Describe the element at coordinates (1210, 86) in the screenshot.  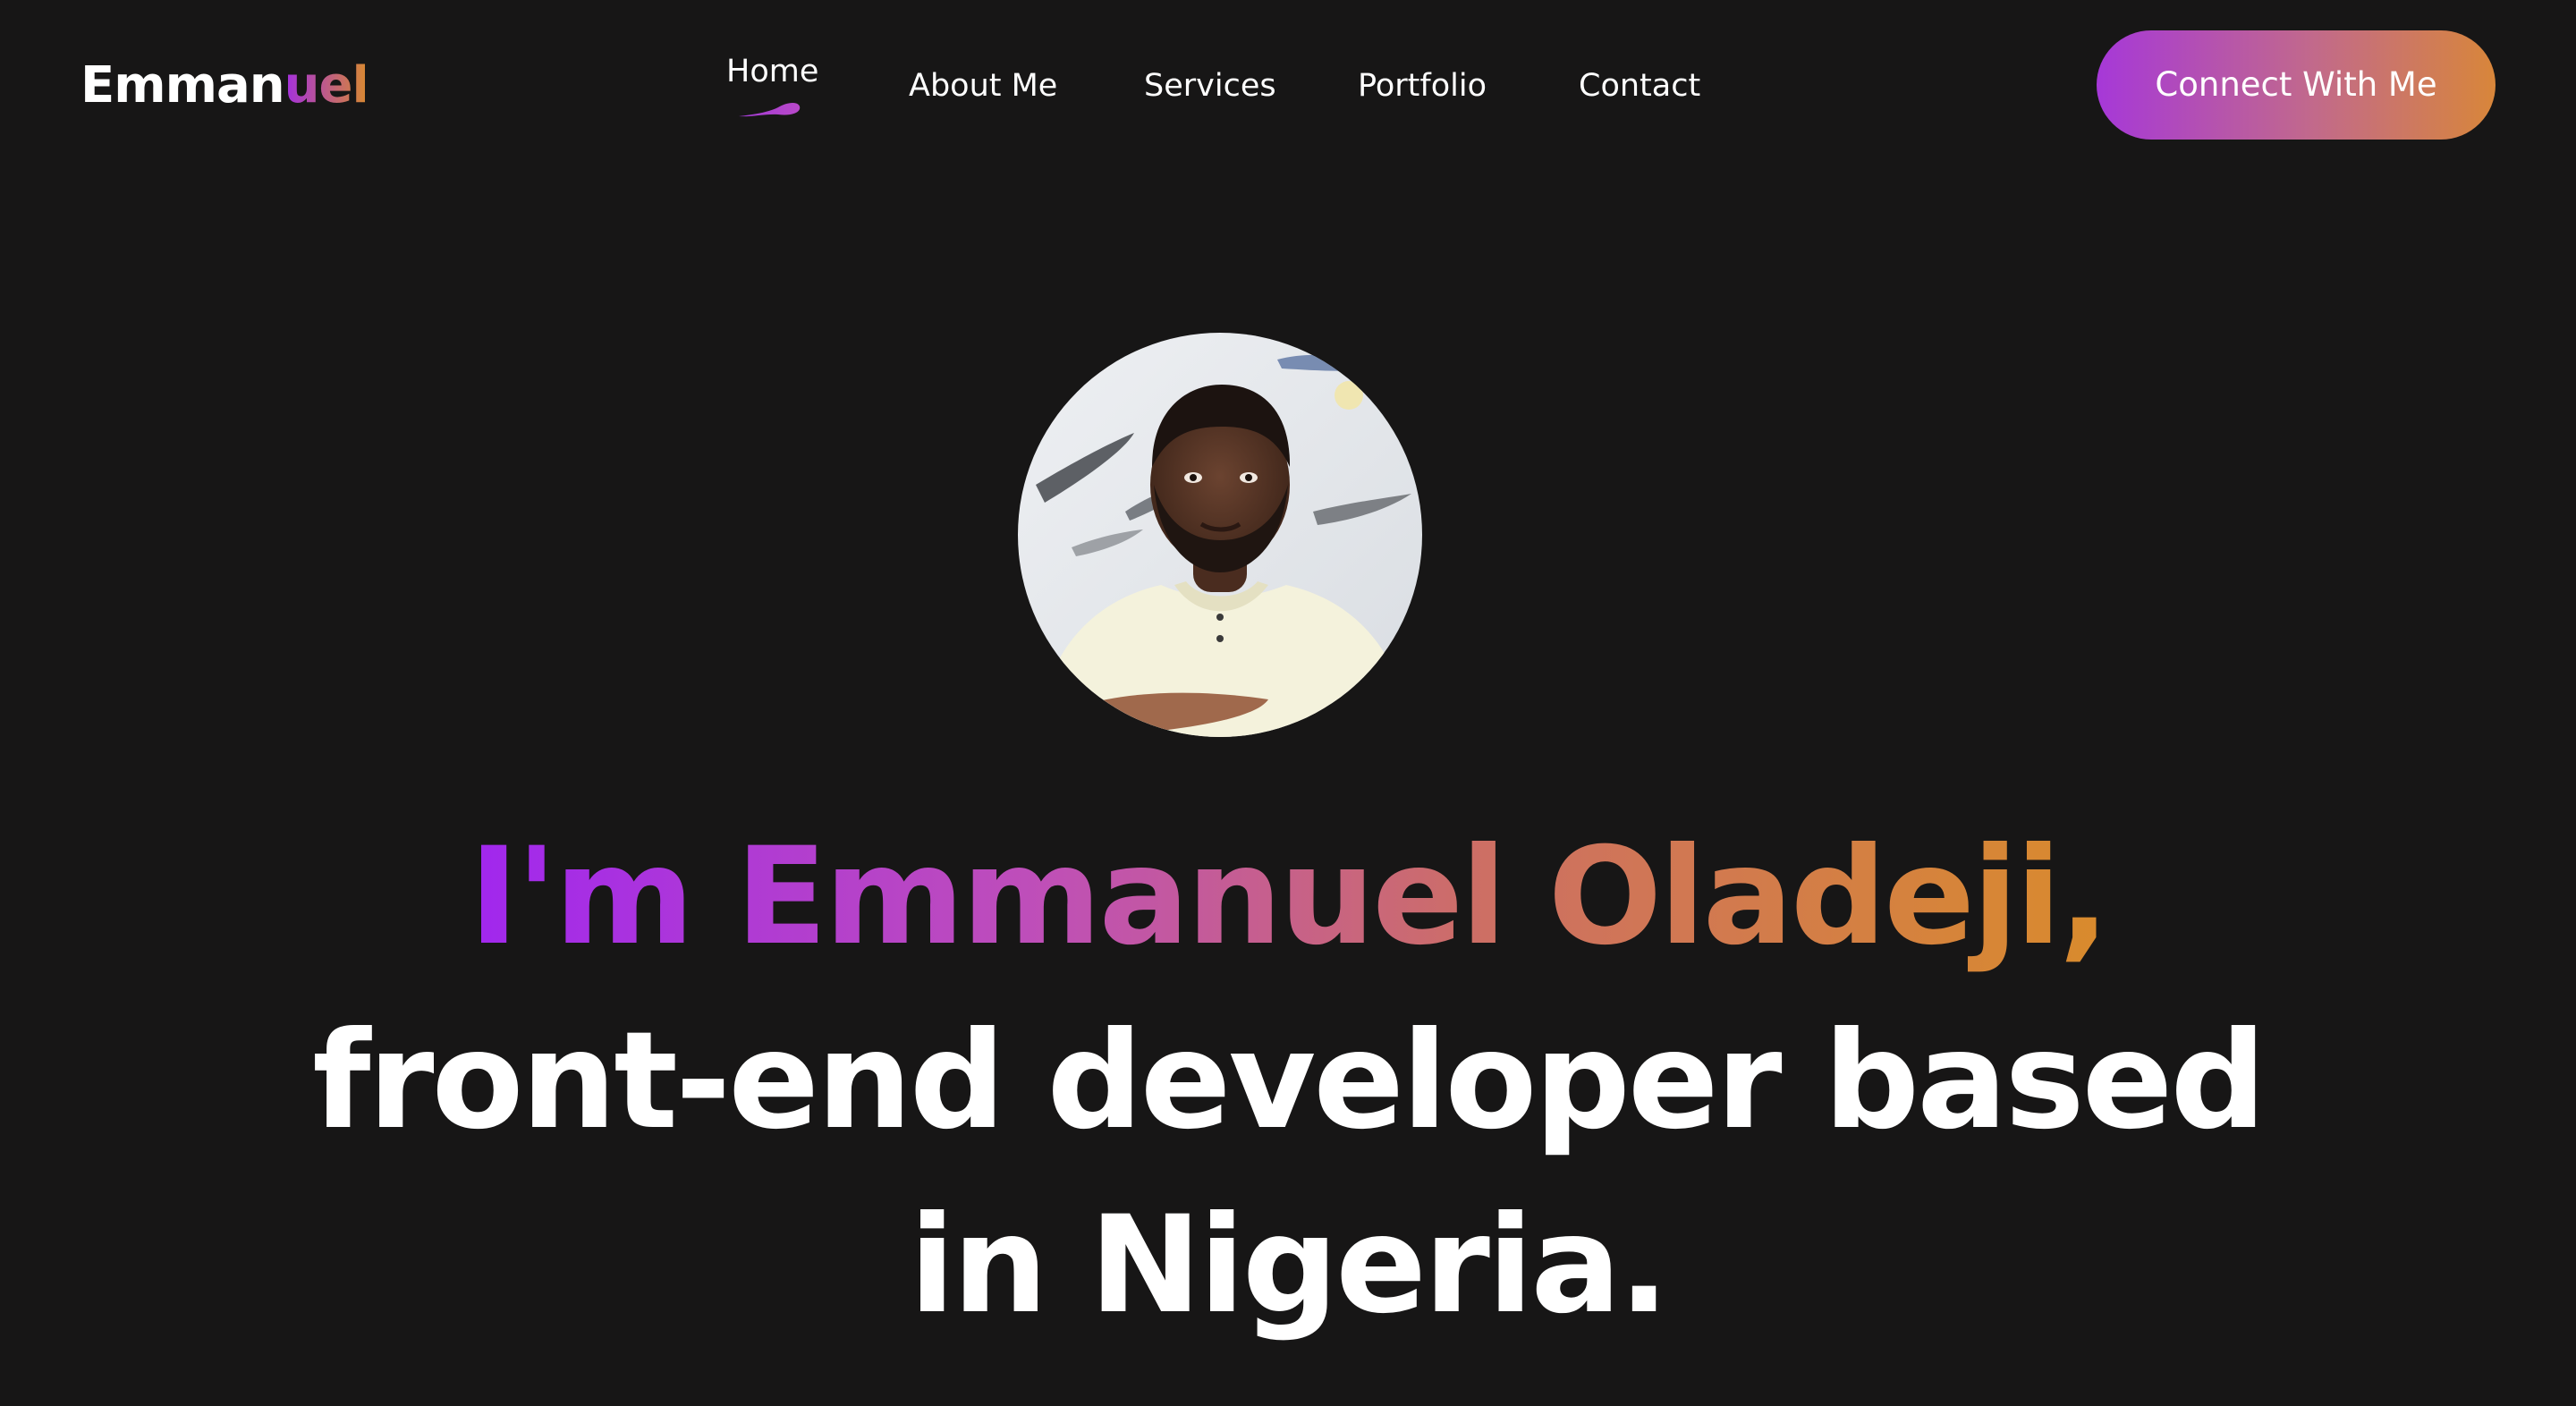
I see `nav-item-services: Services` at that location.